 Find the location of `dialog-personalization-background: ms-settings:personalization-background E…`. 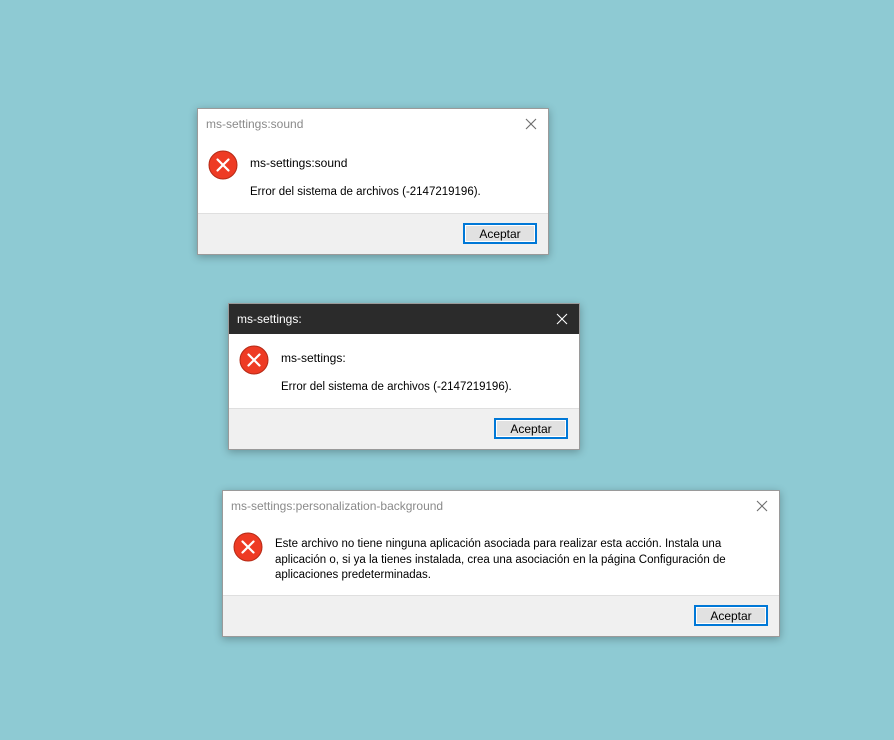

dialog-personalization-background: ms-settings:personalization-background E… is located at coordinates (501, 563).